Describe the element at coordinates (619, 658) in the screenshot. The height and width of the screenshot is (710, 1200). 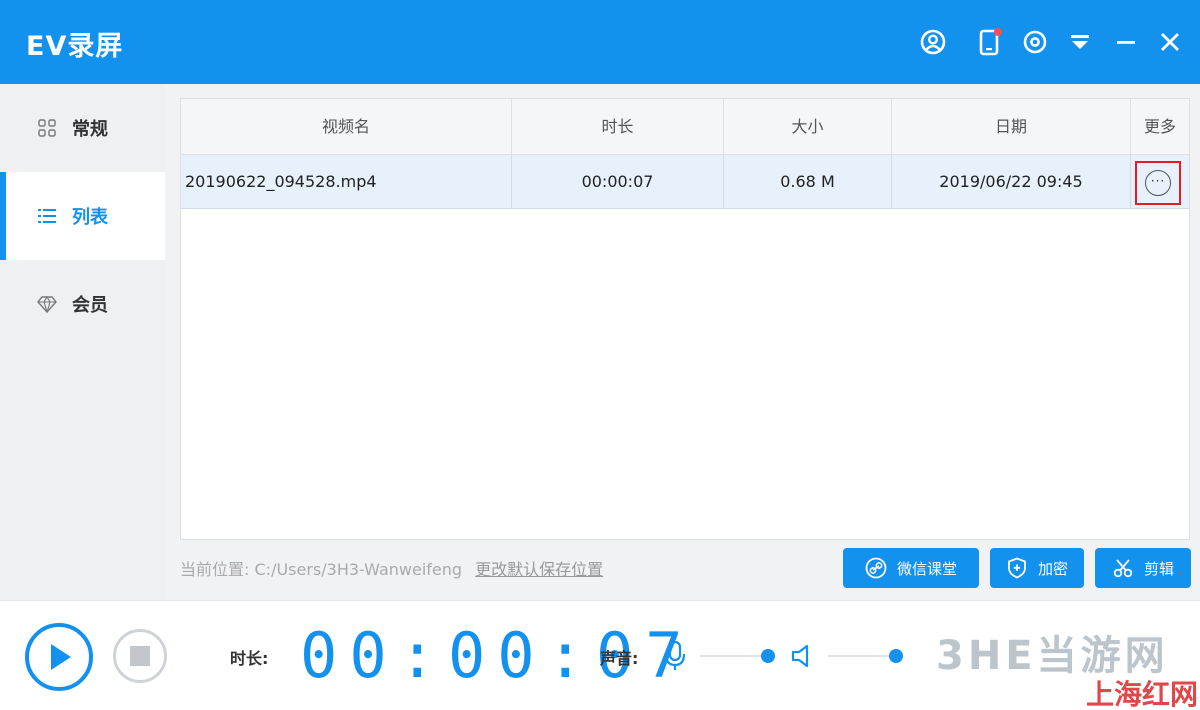
I see `sound-label: 声音:` at that location.